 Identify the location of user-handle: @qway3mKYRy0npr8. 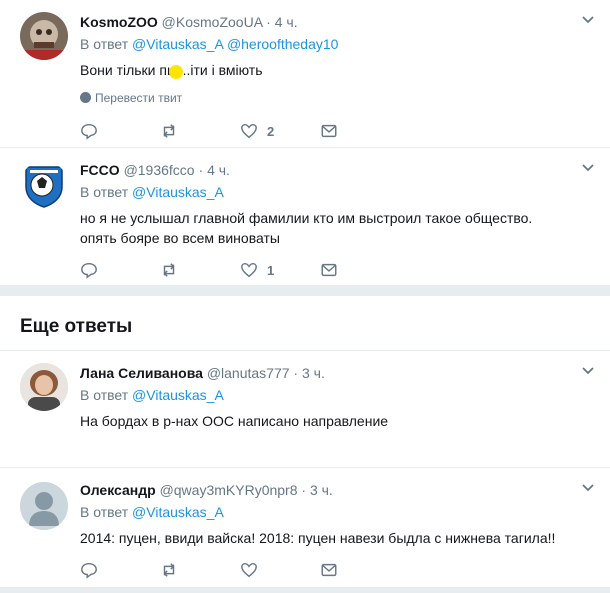
(229, 490).